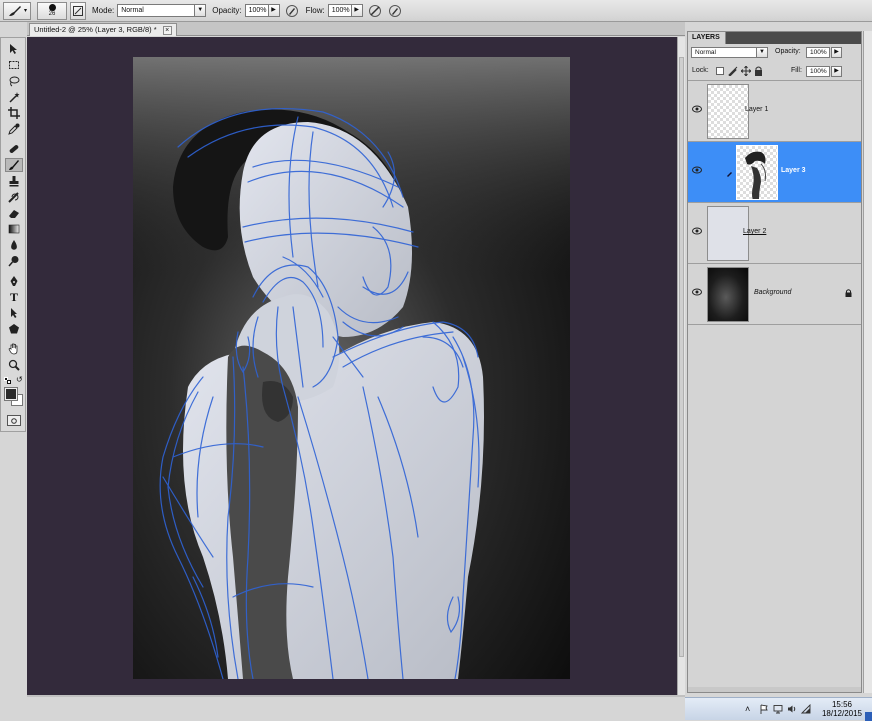 The width and height of the screenshot is (872, 721). What do you see at coordinates (757, 109) in the screenshot?
I see `layer-name: Layer 1` at bounding box center [757, 109].